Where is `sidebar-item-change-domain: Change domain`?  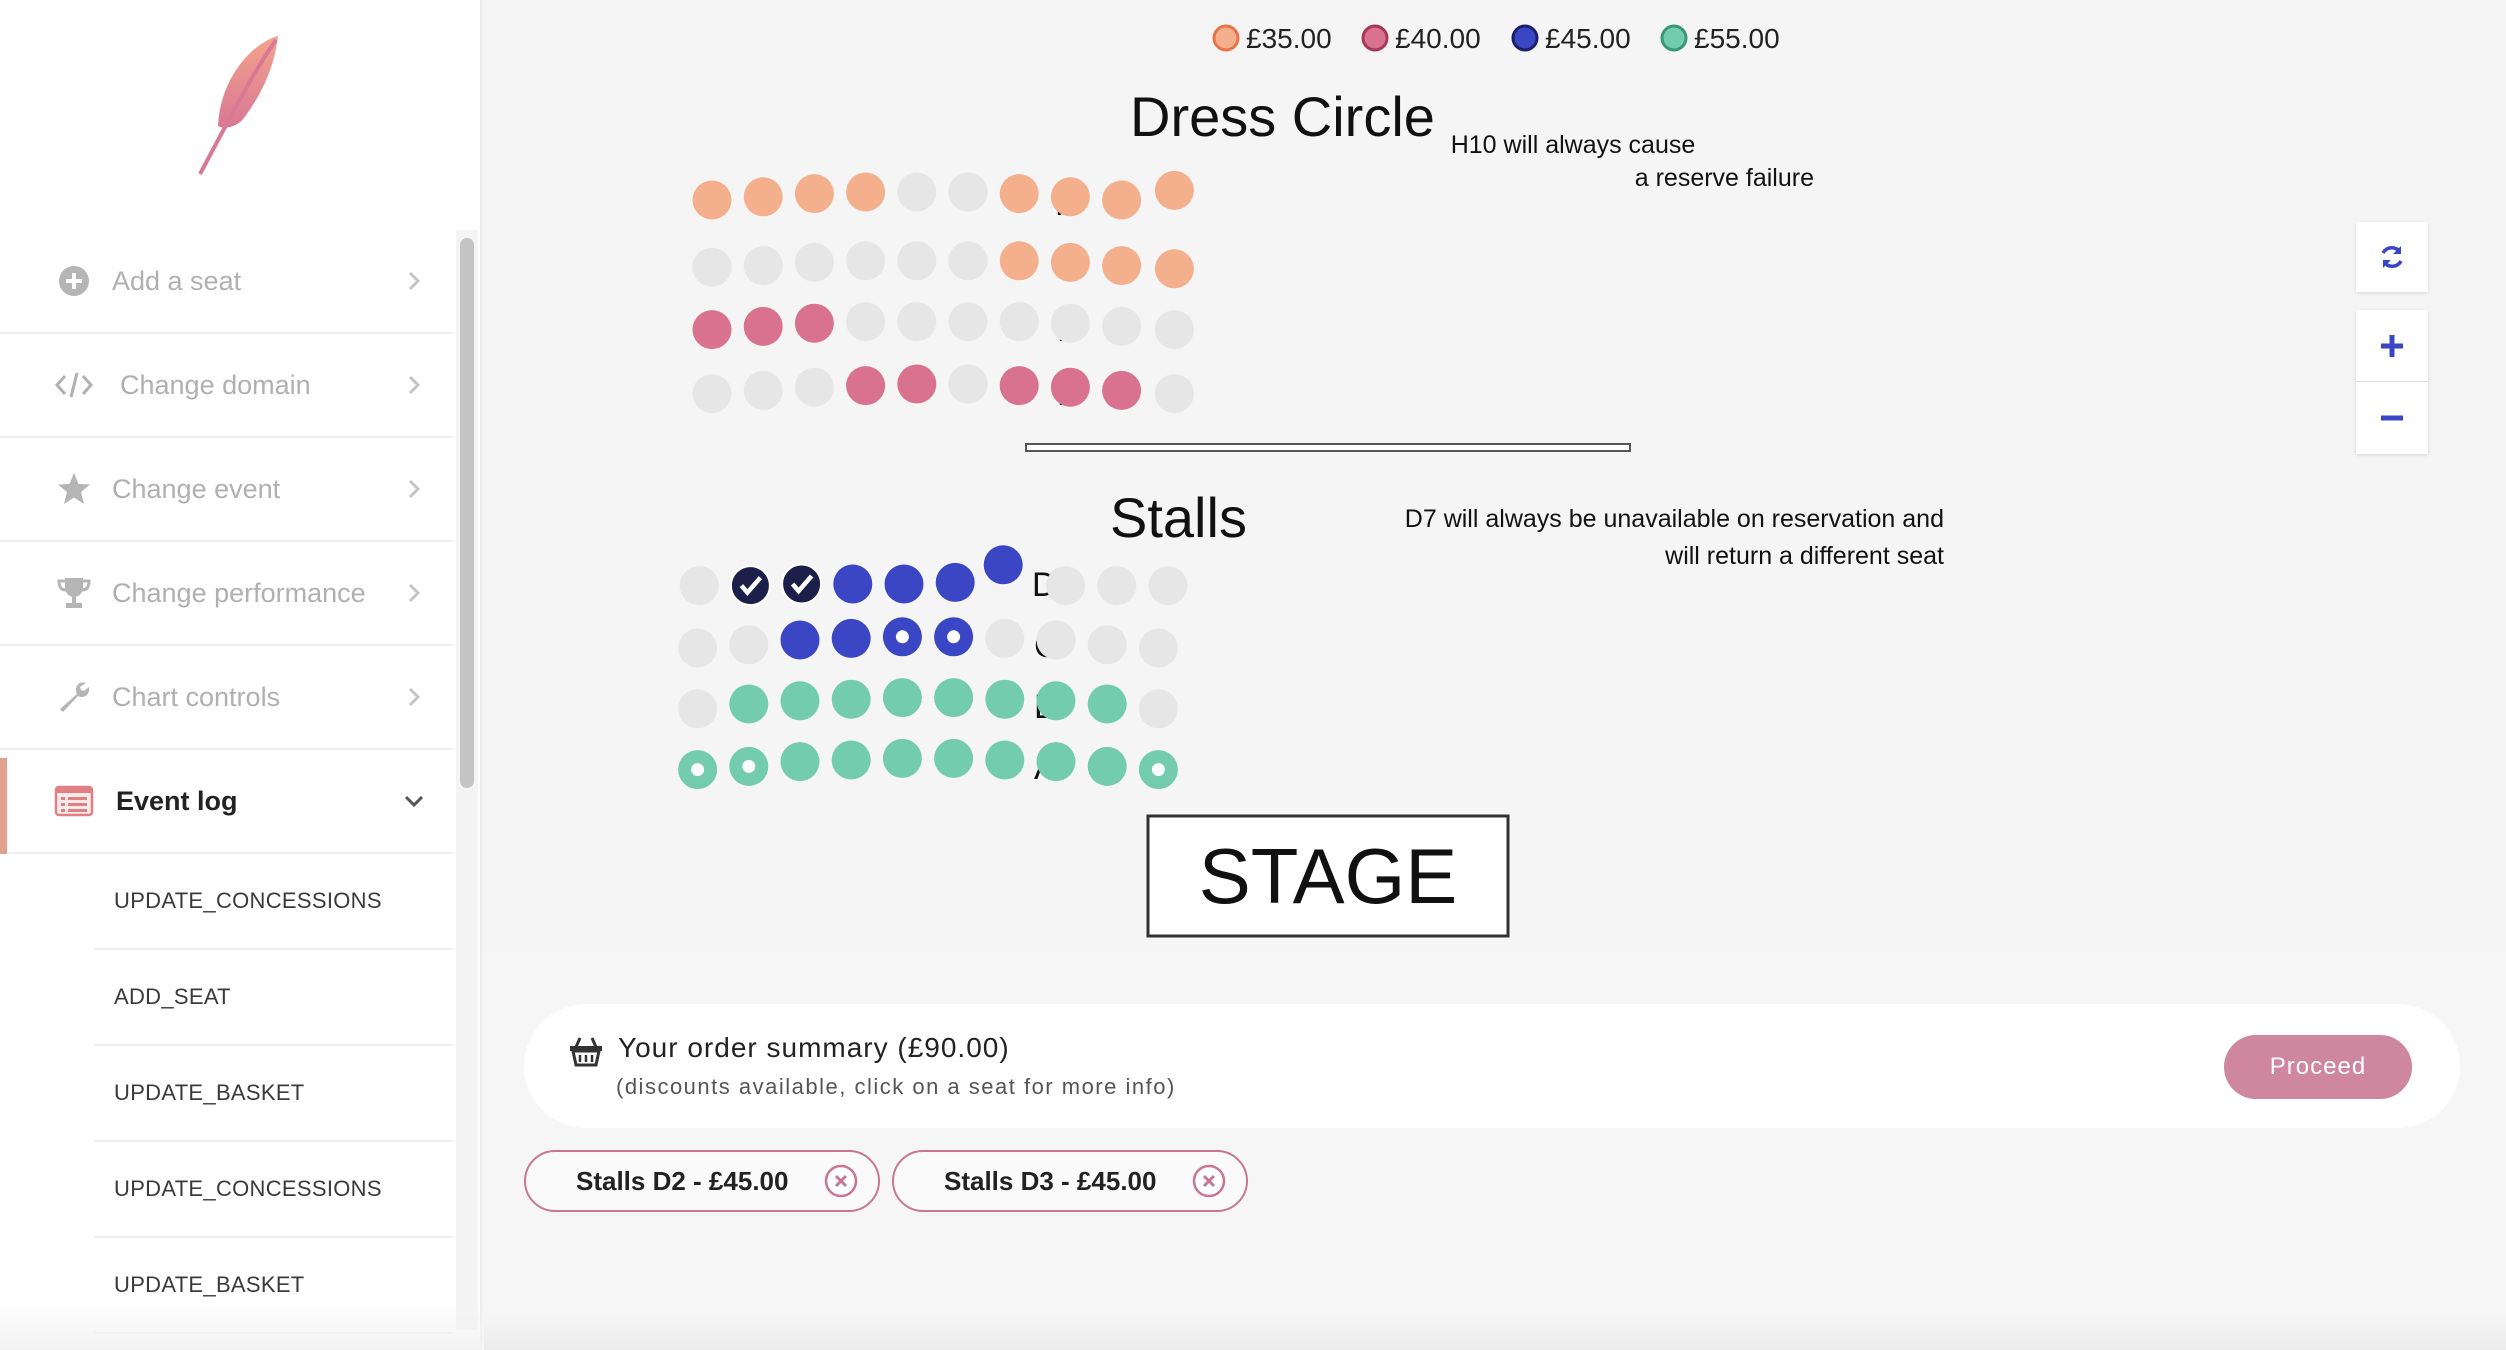 sidebar-item-change-domain: Change domain is located at coordinates (226, 386).